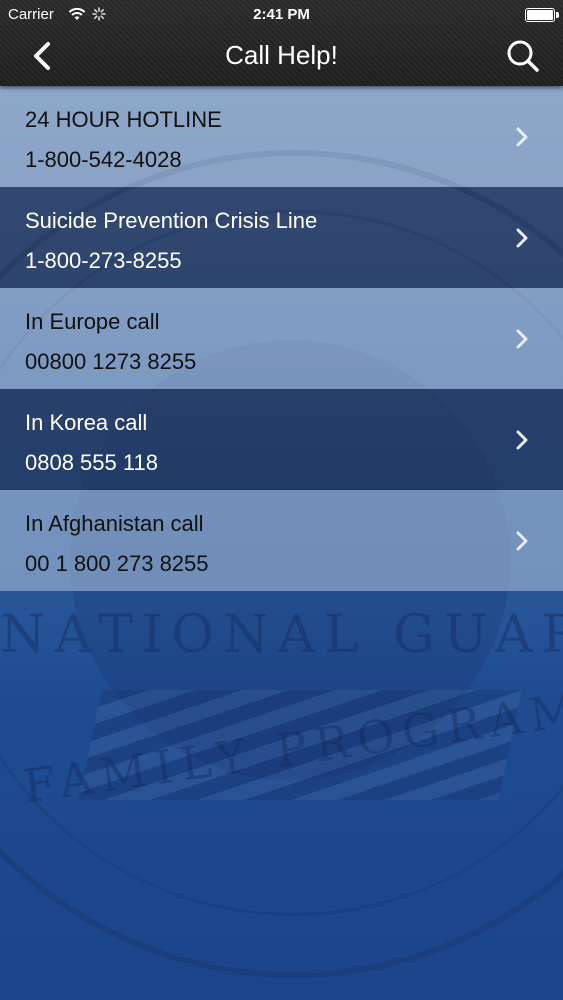  I want to click on hotline-row-afghanistan: In Afghanistan call 00 1 800 273 8255, so click(281, 540).